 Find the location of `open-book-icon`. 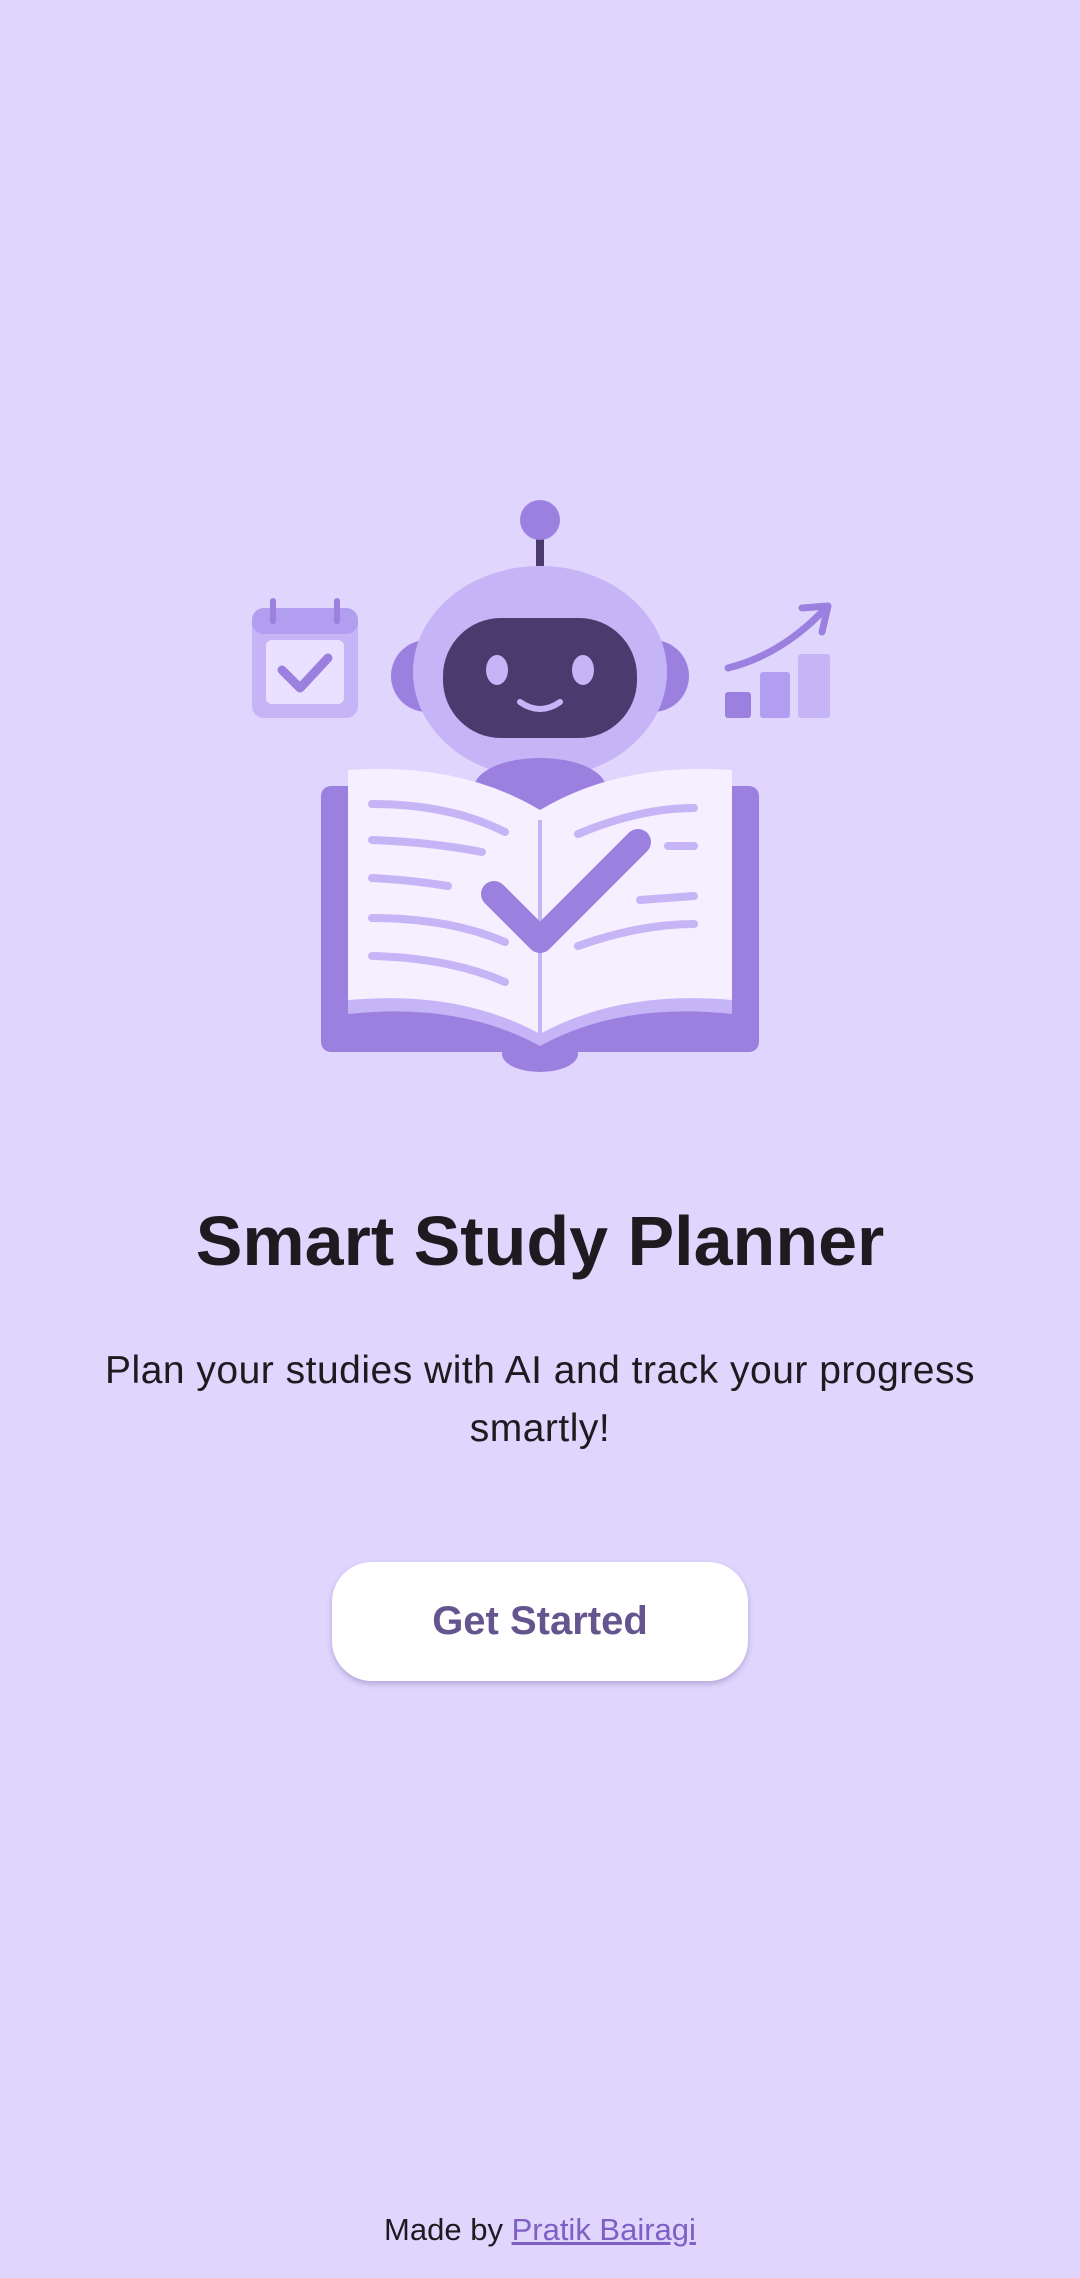

open-book-icon is located at coordinates (540, 920).